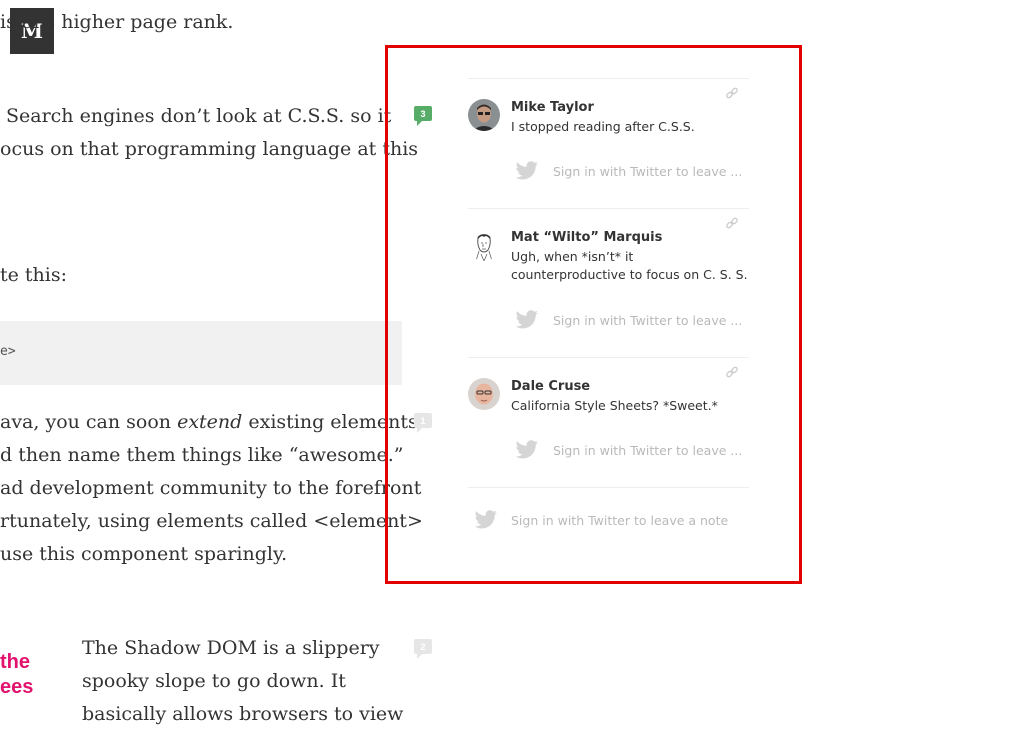 This screenshot has height=741, width=1030. Describe the element at coordinates (231, 648) in the screenshot. I see `article-line: The Shadow DOM is a slippery` at that location.